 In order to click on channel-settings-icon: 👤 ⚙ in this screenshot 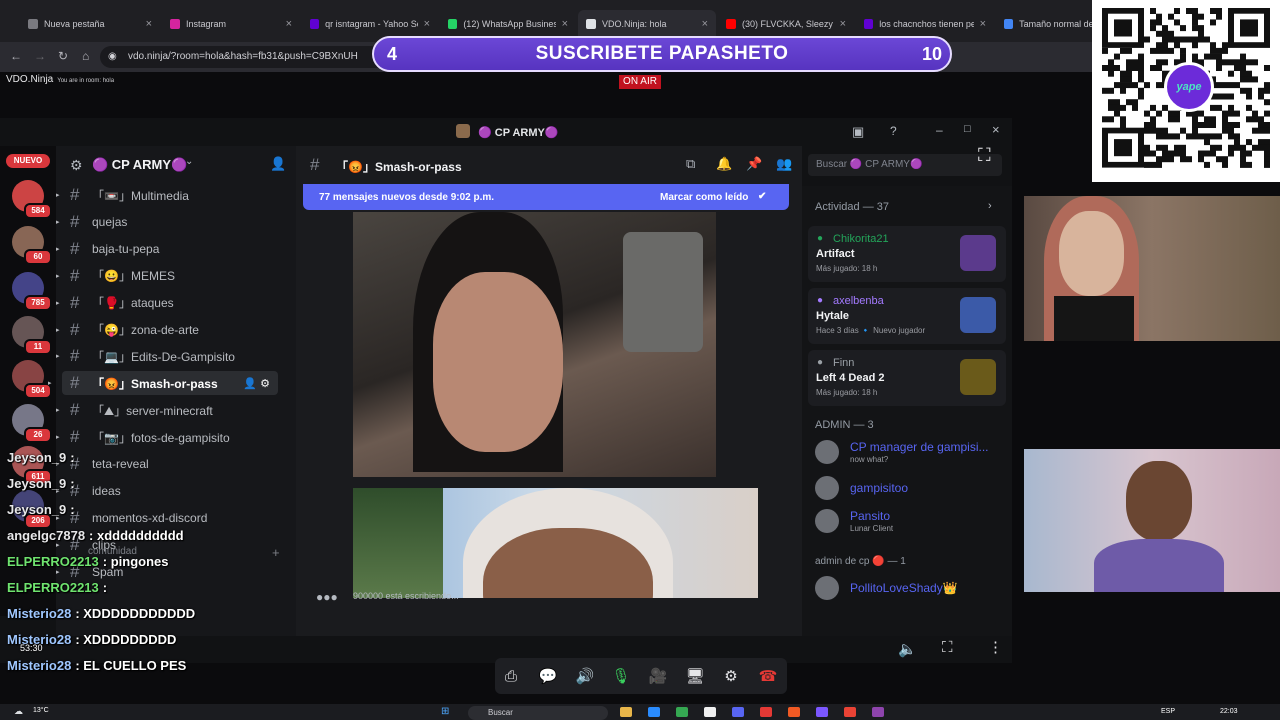, I will do `click(256, 383)`.